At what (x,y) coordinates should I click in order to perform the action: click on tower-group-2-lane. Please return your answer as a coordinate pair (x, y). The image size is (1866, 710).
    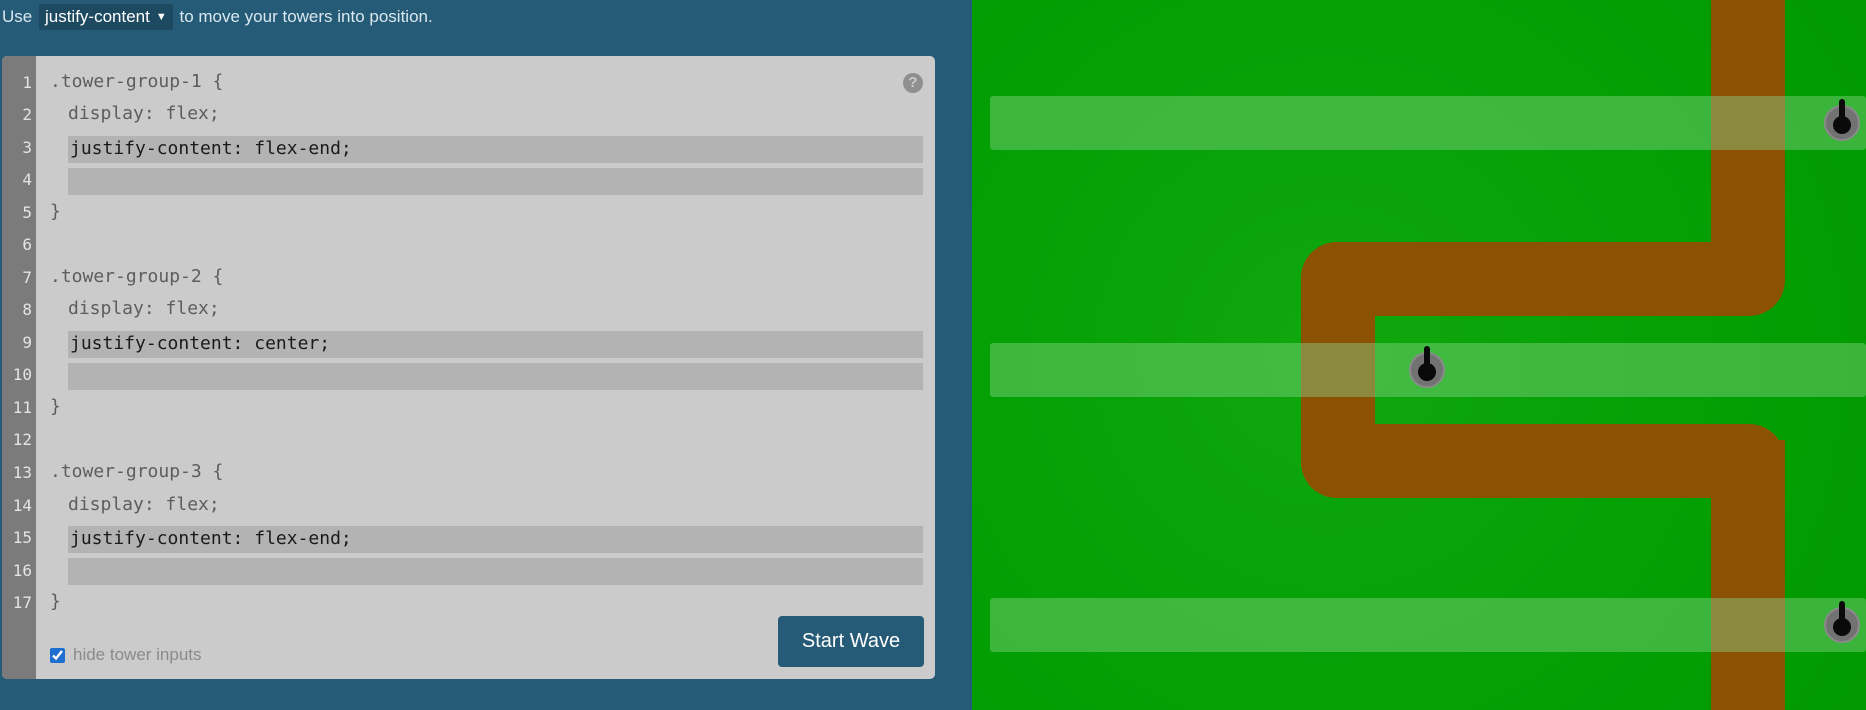
    Looking at the image, I should click on (1428, 370).